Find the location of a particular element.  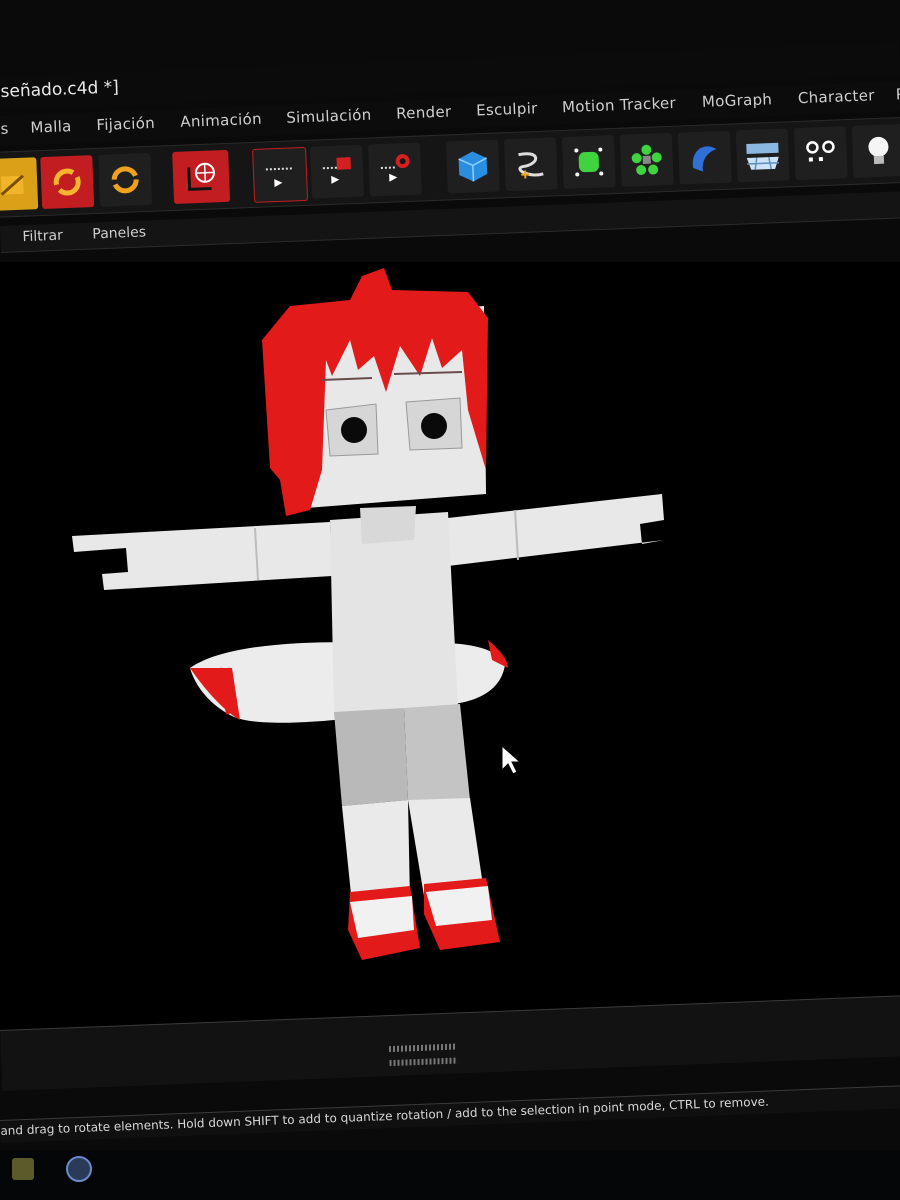

world-coords-icon is located at coordinates (201, 176).